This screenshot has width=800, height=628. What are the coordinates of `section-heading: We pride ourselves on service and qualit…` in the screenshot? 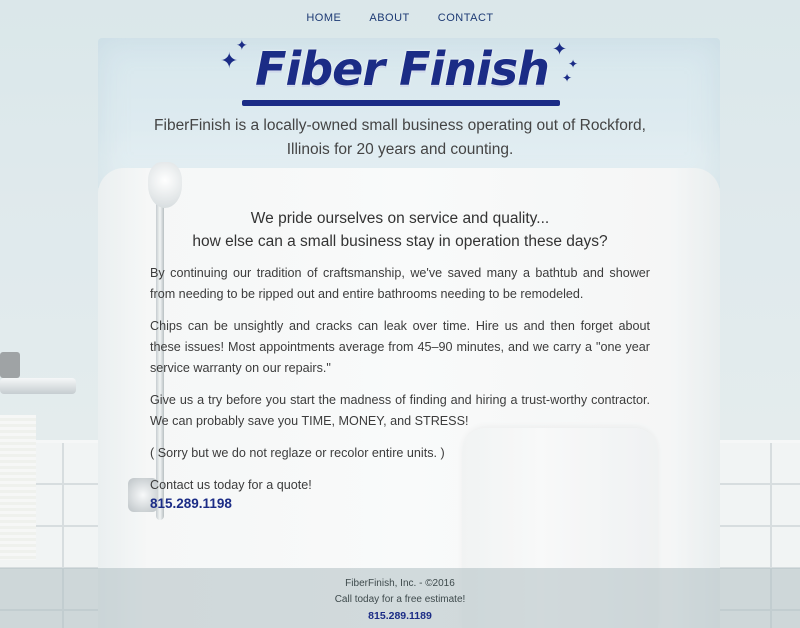 It's located at (400, 230).